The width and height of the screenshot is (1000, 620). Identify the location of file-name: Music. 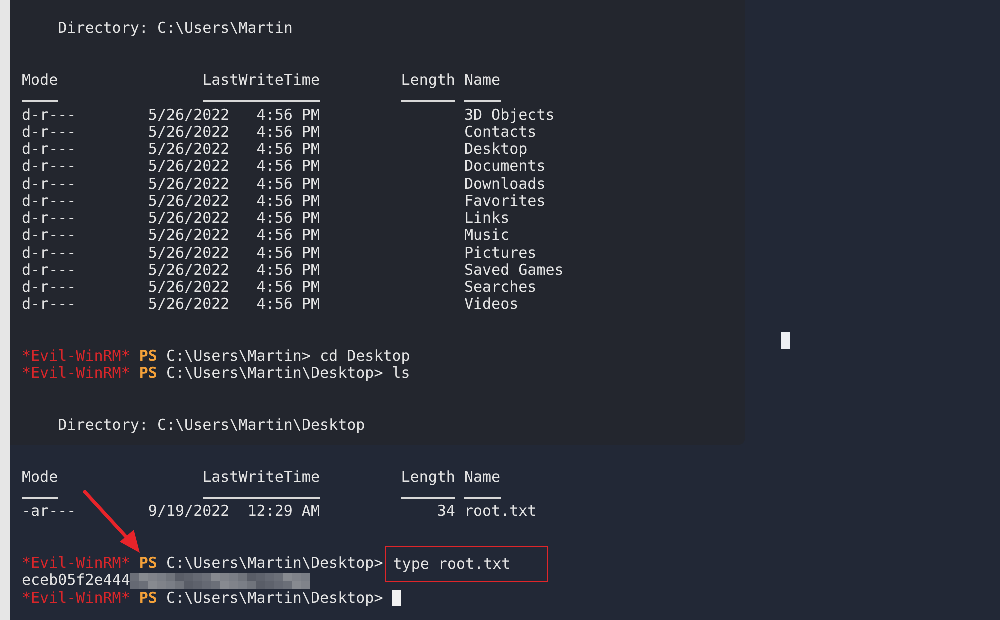
(487, 235).